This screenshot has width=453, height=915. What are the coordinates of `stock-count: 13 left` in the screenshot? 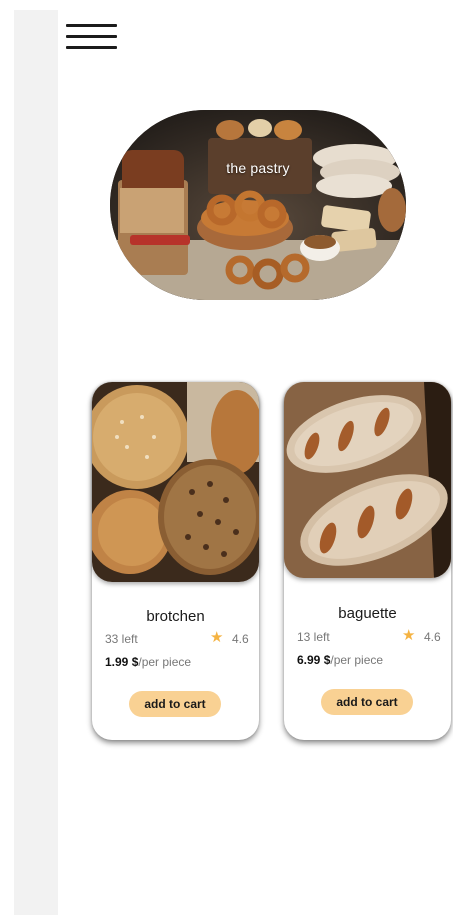 It's located at (313, 637).